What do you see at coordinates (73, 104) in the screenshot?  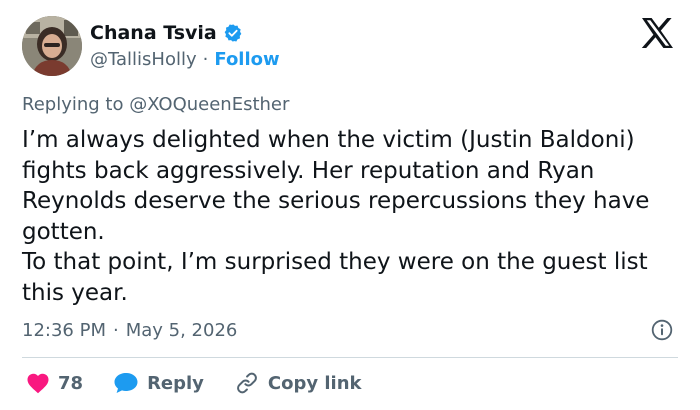 I see `reply-context-prefix: Replying to` at bounding box center [73, 104].